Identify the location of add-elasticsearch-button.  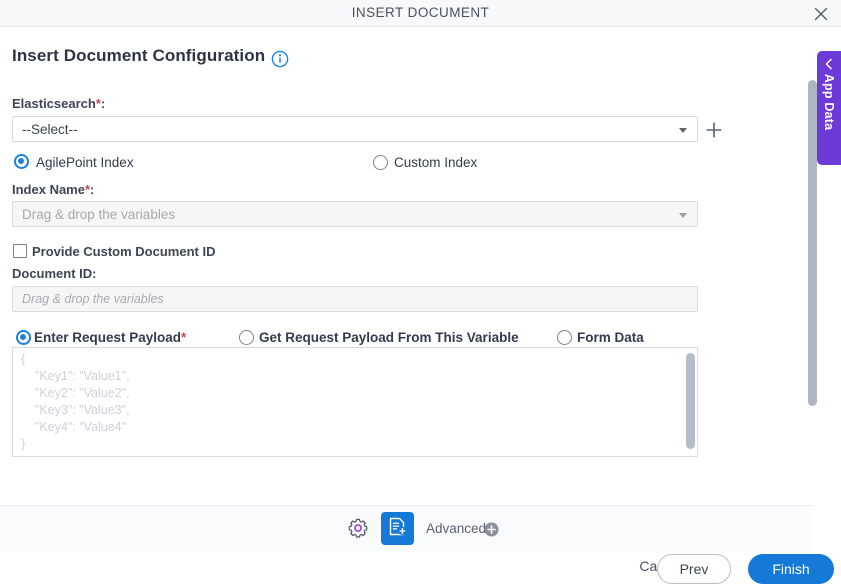
(714, 130).